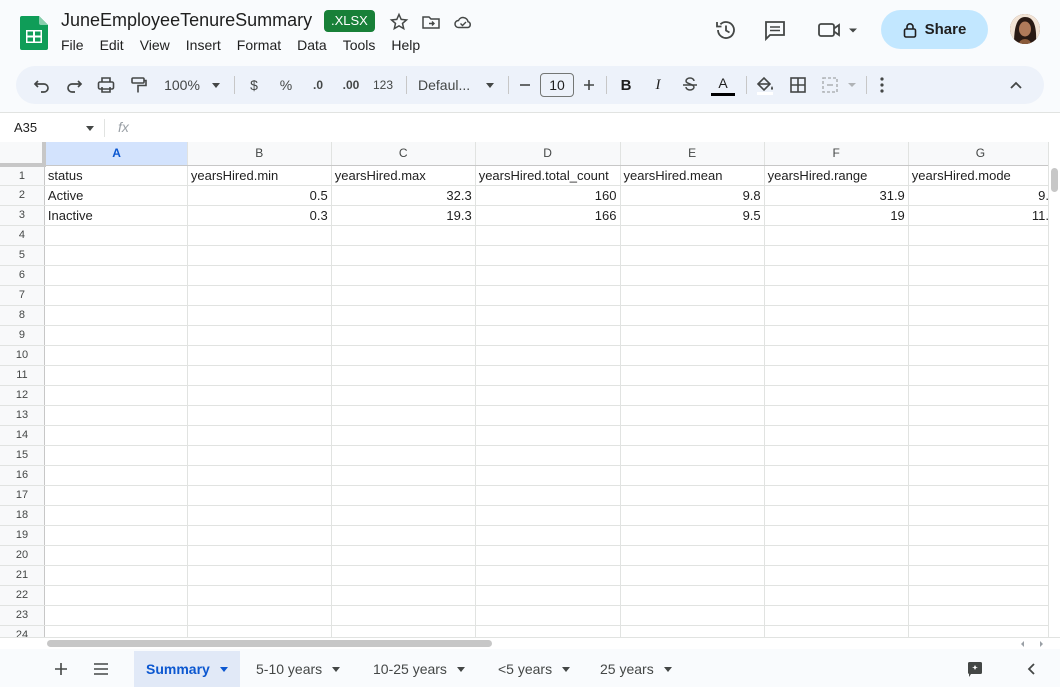 This screenshot has height=687, width=1060. What do you see at coordinates (259, 435) in the screenshot?
I see `cell-b14` at bounding box center [259, 435].